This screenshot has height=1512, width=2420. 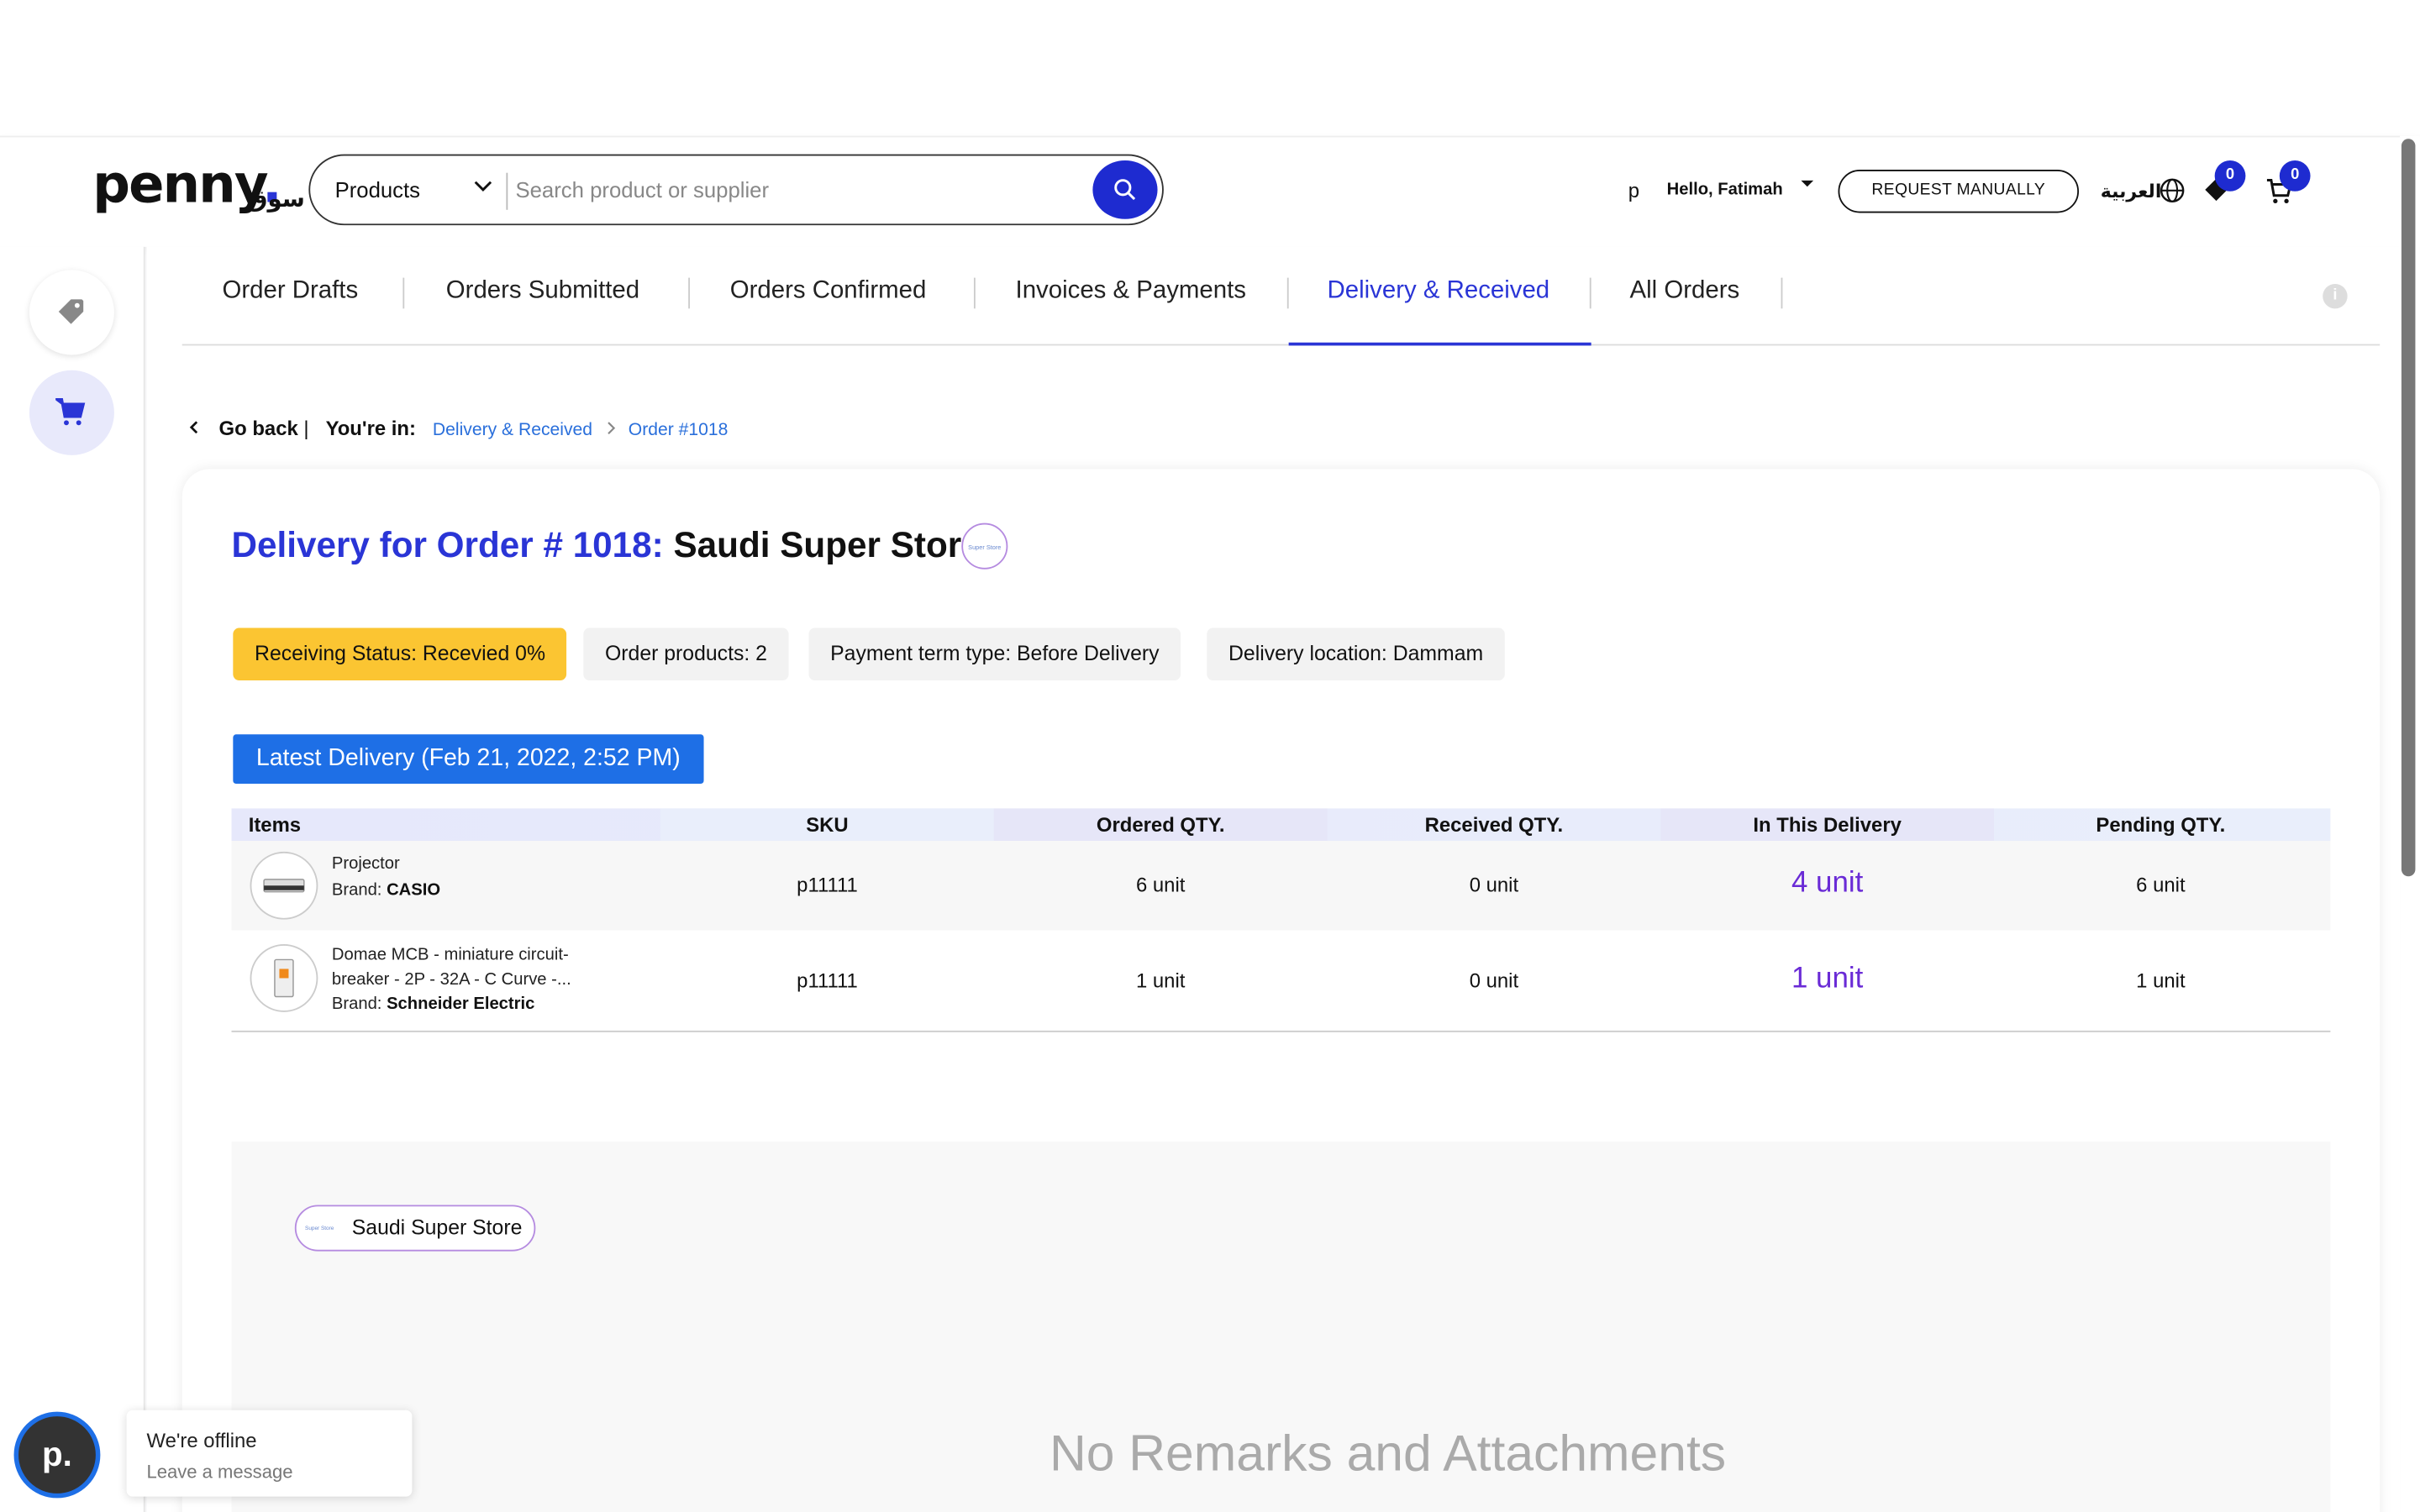 I want to click on chat-leave-message: Leave a message, so click(x=219, y=1472).